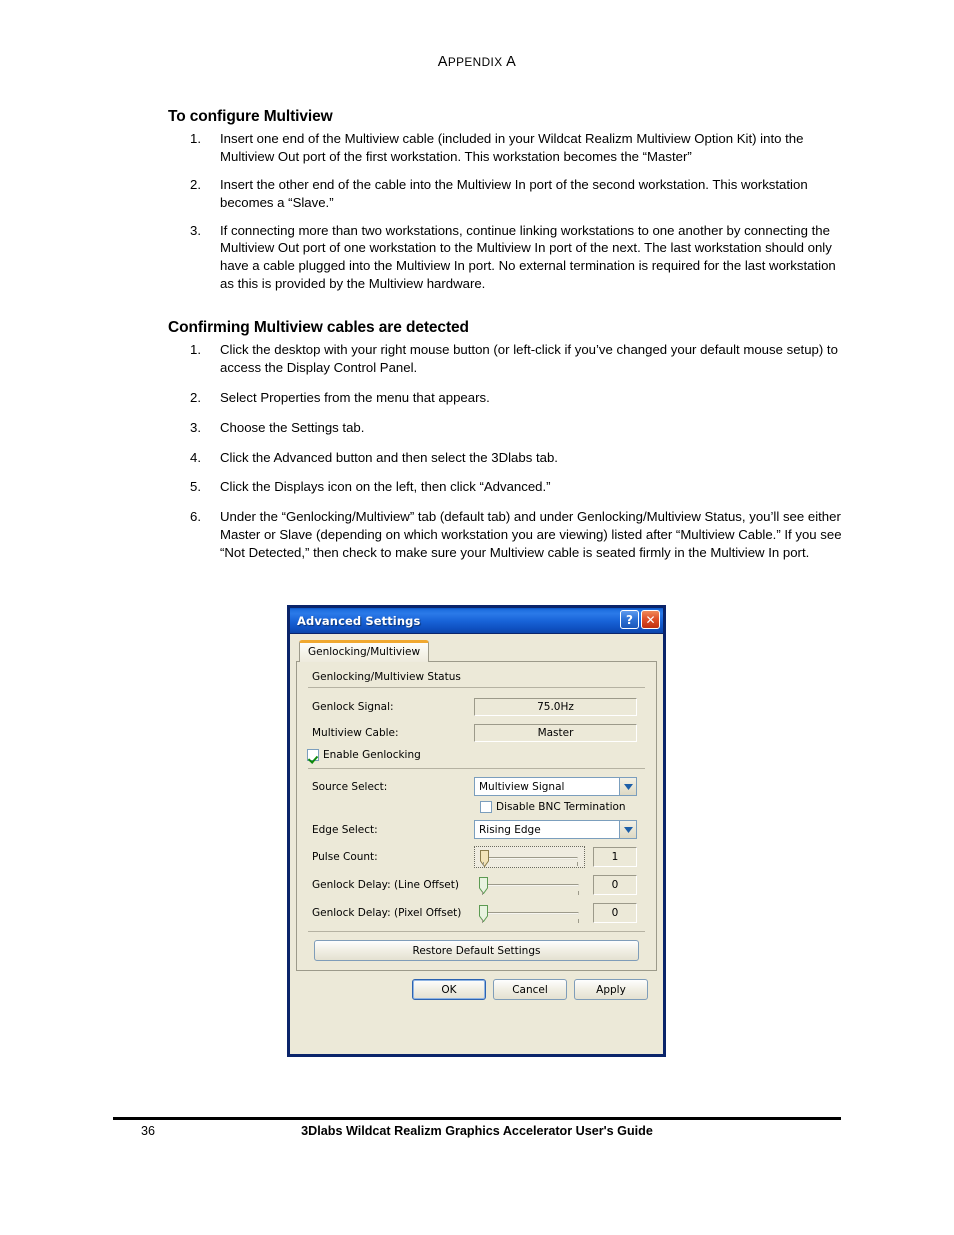 The image size is (954, 1235). I want to click on checkbox-disable-bnc-termination: Disable BNC Termination, so click(563, 807).